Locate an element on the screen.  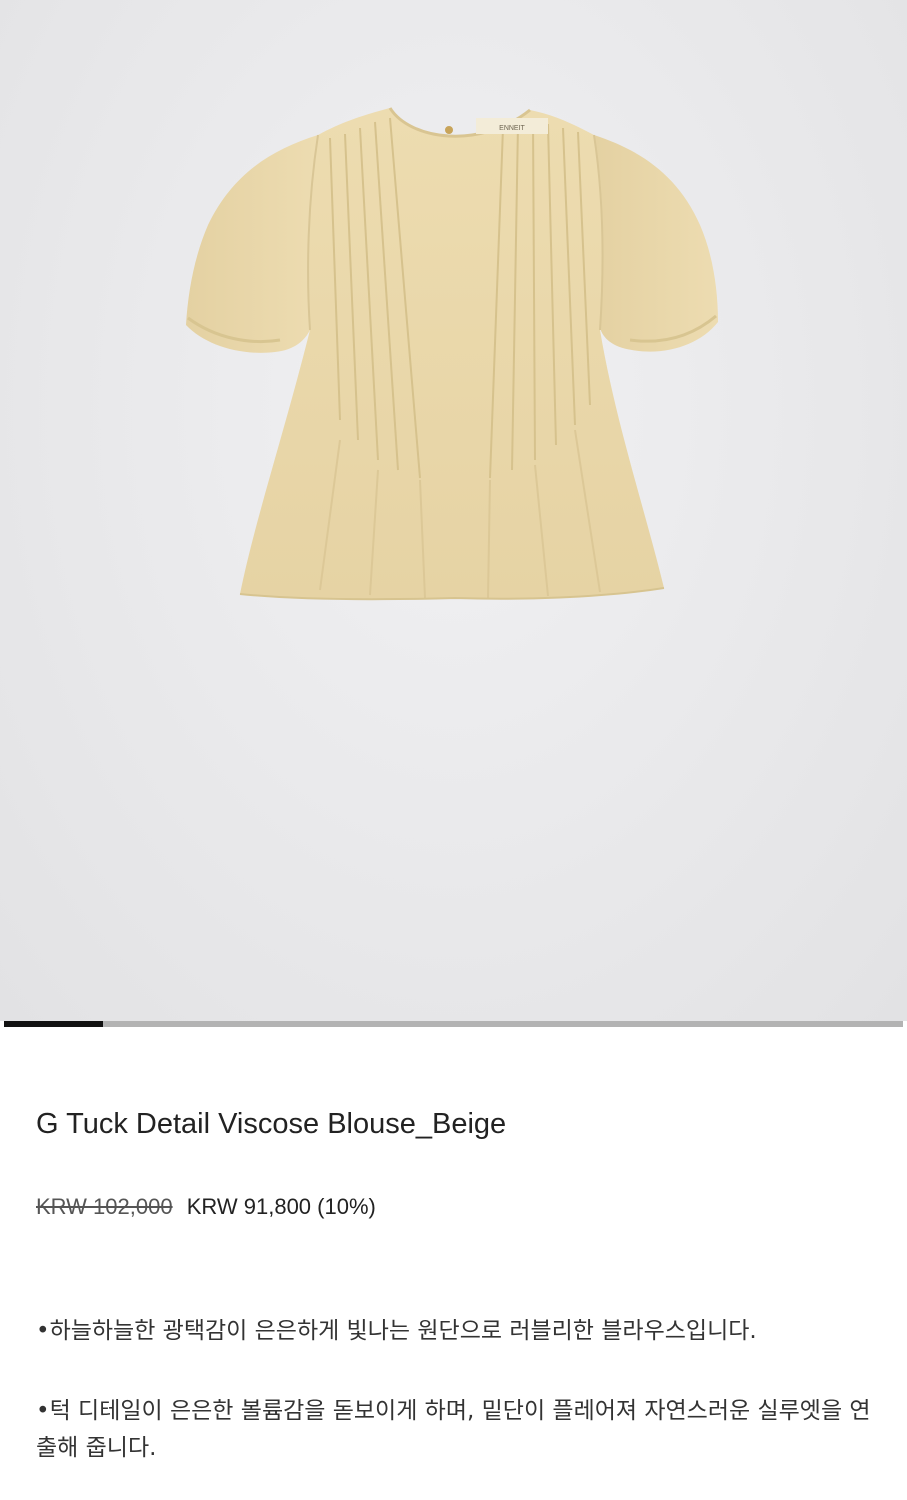
product-title: G Tuck Detail Viscose Blouse_Beige is located at coordinates (271, 1124).